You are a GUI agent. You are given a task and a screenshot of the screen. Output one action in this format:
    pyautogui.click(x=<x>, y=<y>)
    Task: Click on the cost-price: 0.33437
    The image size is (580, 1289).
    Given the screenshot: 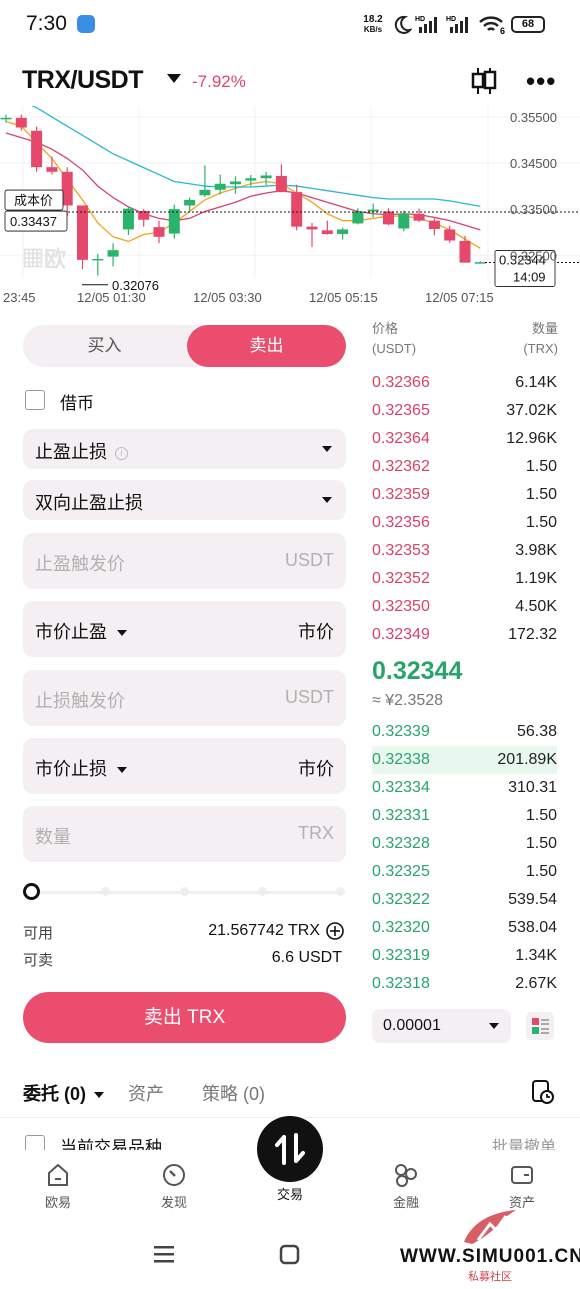 What is the action you would take?
    pyautogui.click(x=33, y=221)
    